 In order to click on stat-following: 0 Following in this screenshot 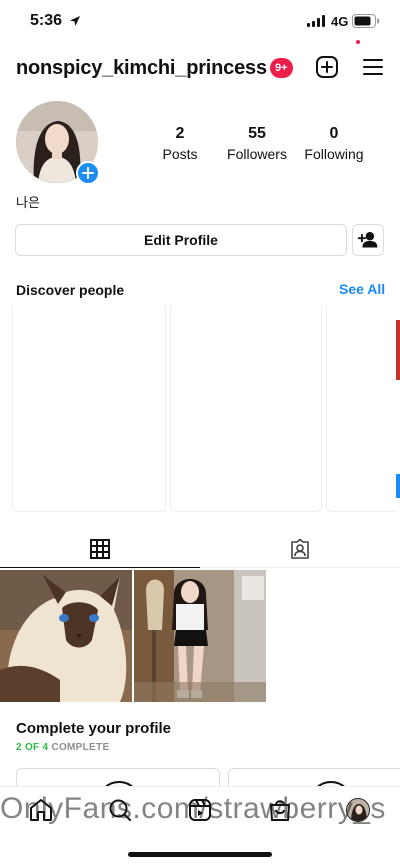, I will do `click(334, 143)`.